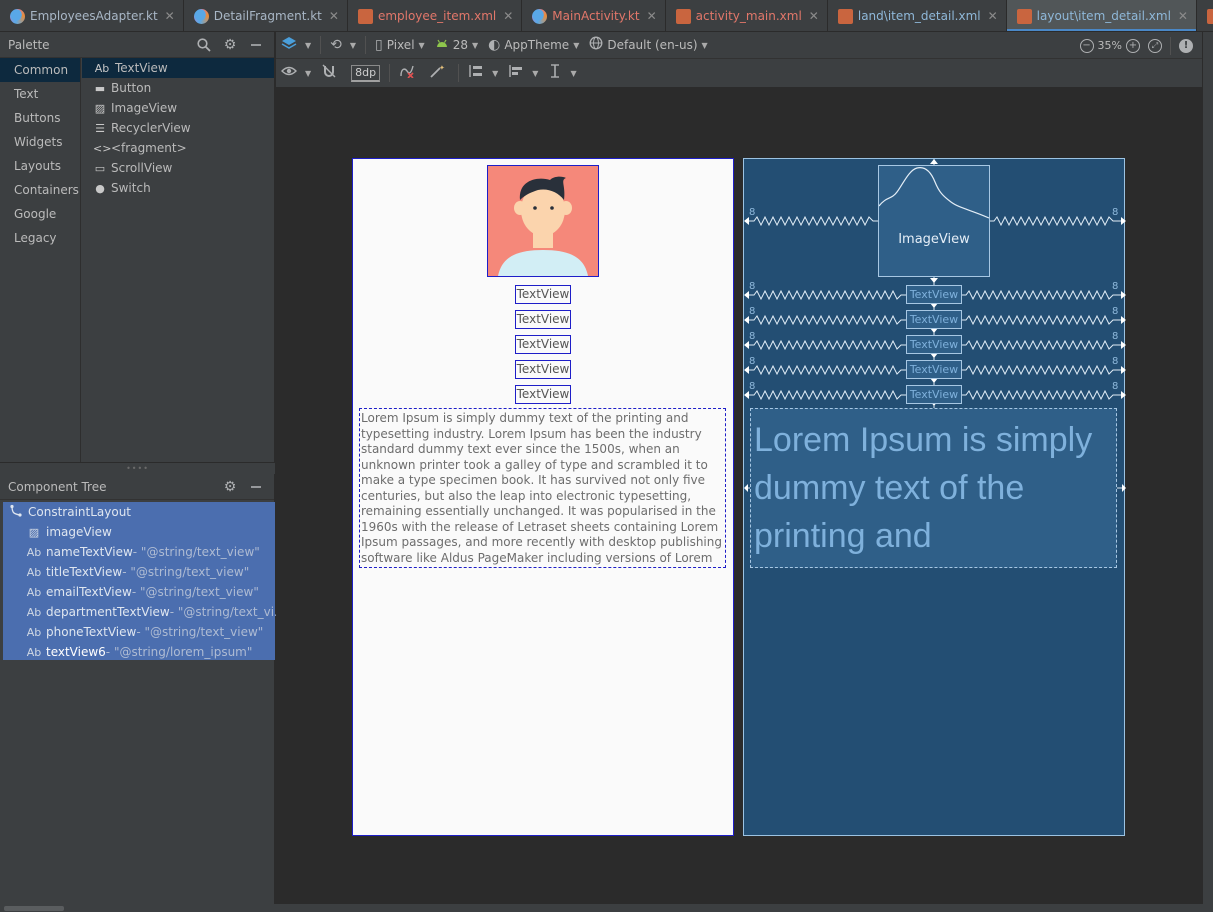 The height and width of the screenshot is (912, 1213). I want to click on palette-item: ☰ RecyclerView, so click(178, 128).